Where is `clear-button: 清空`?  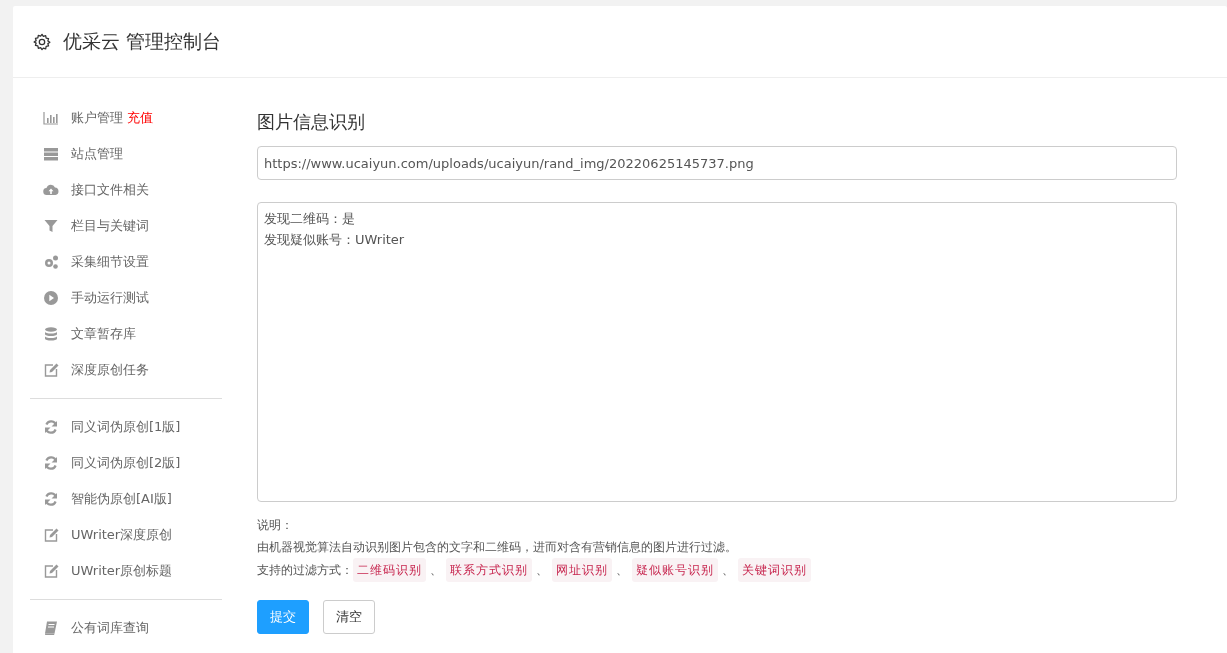 clear-button: 清空 is located at coordinates (349, 617).